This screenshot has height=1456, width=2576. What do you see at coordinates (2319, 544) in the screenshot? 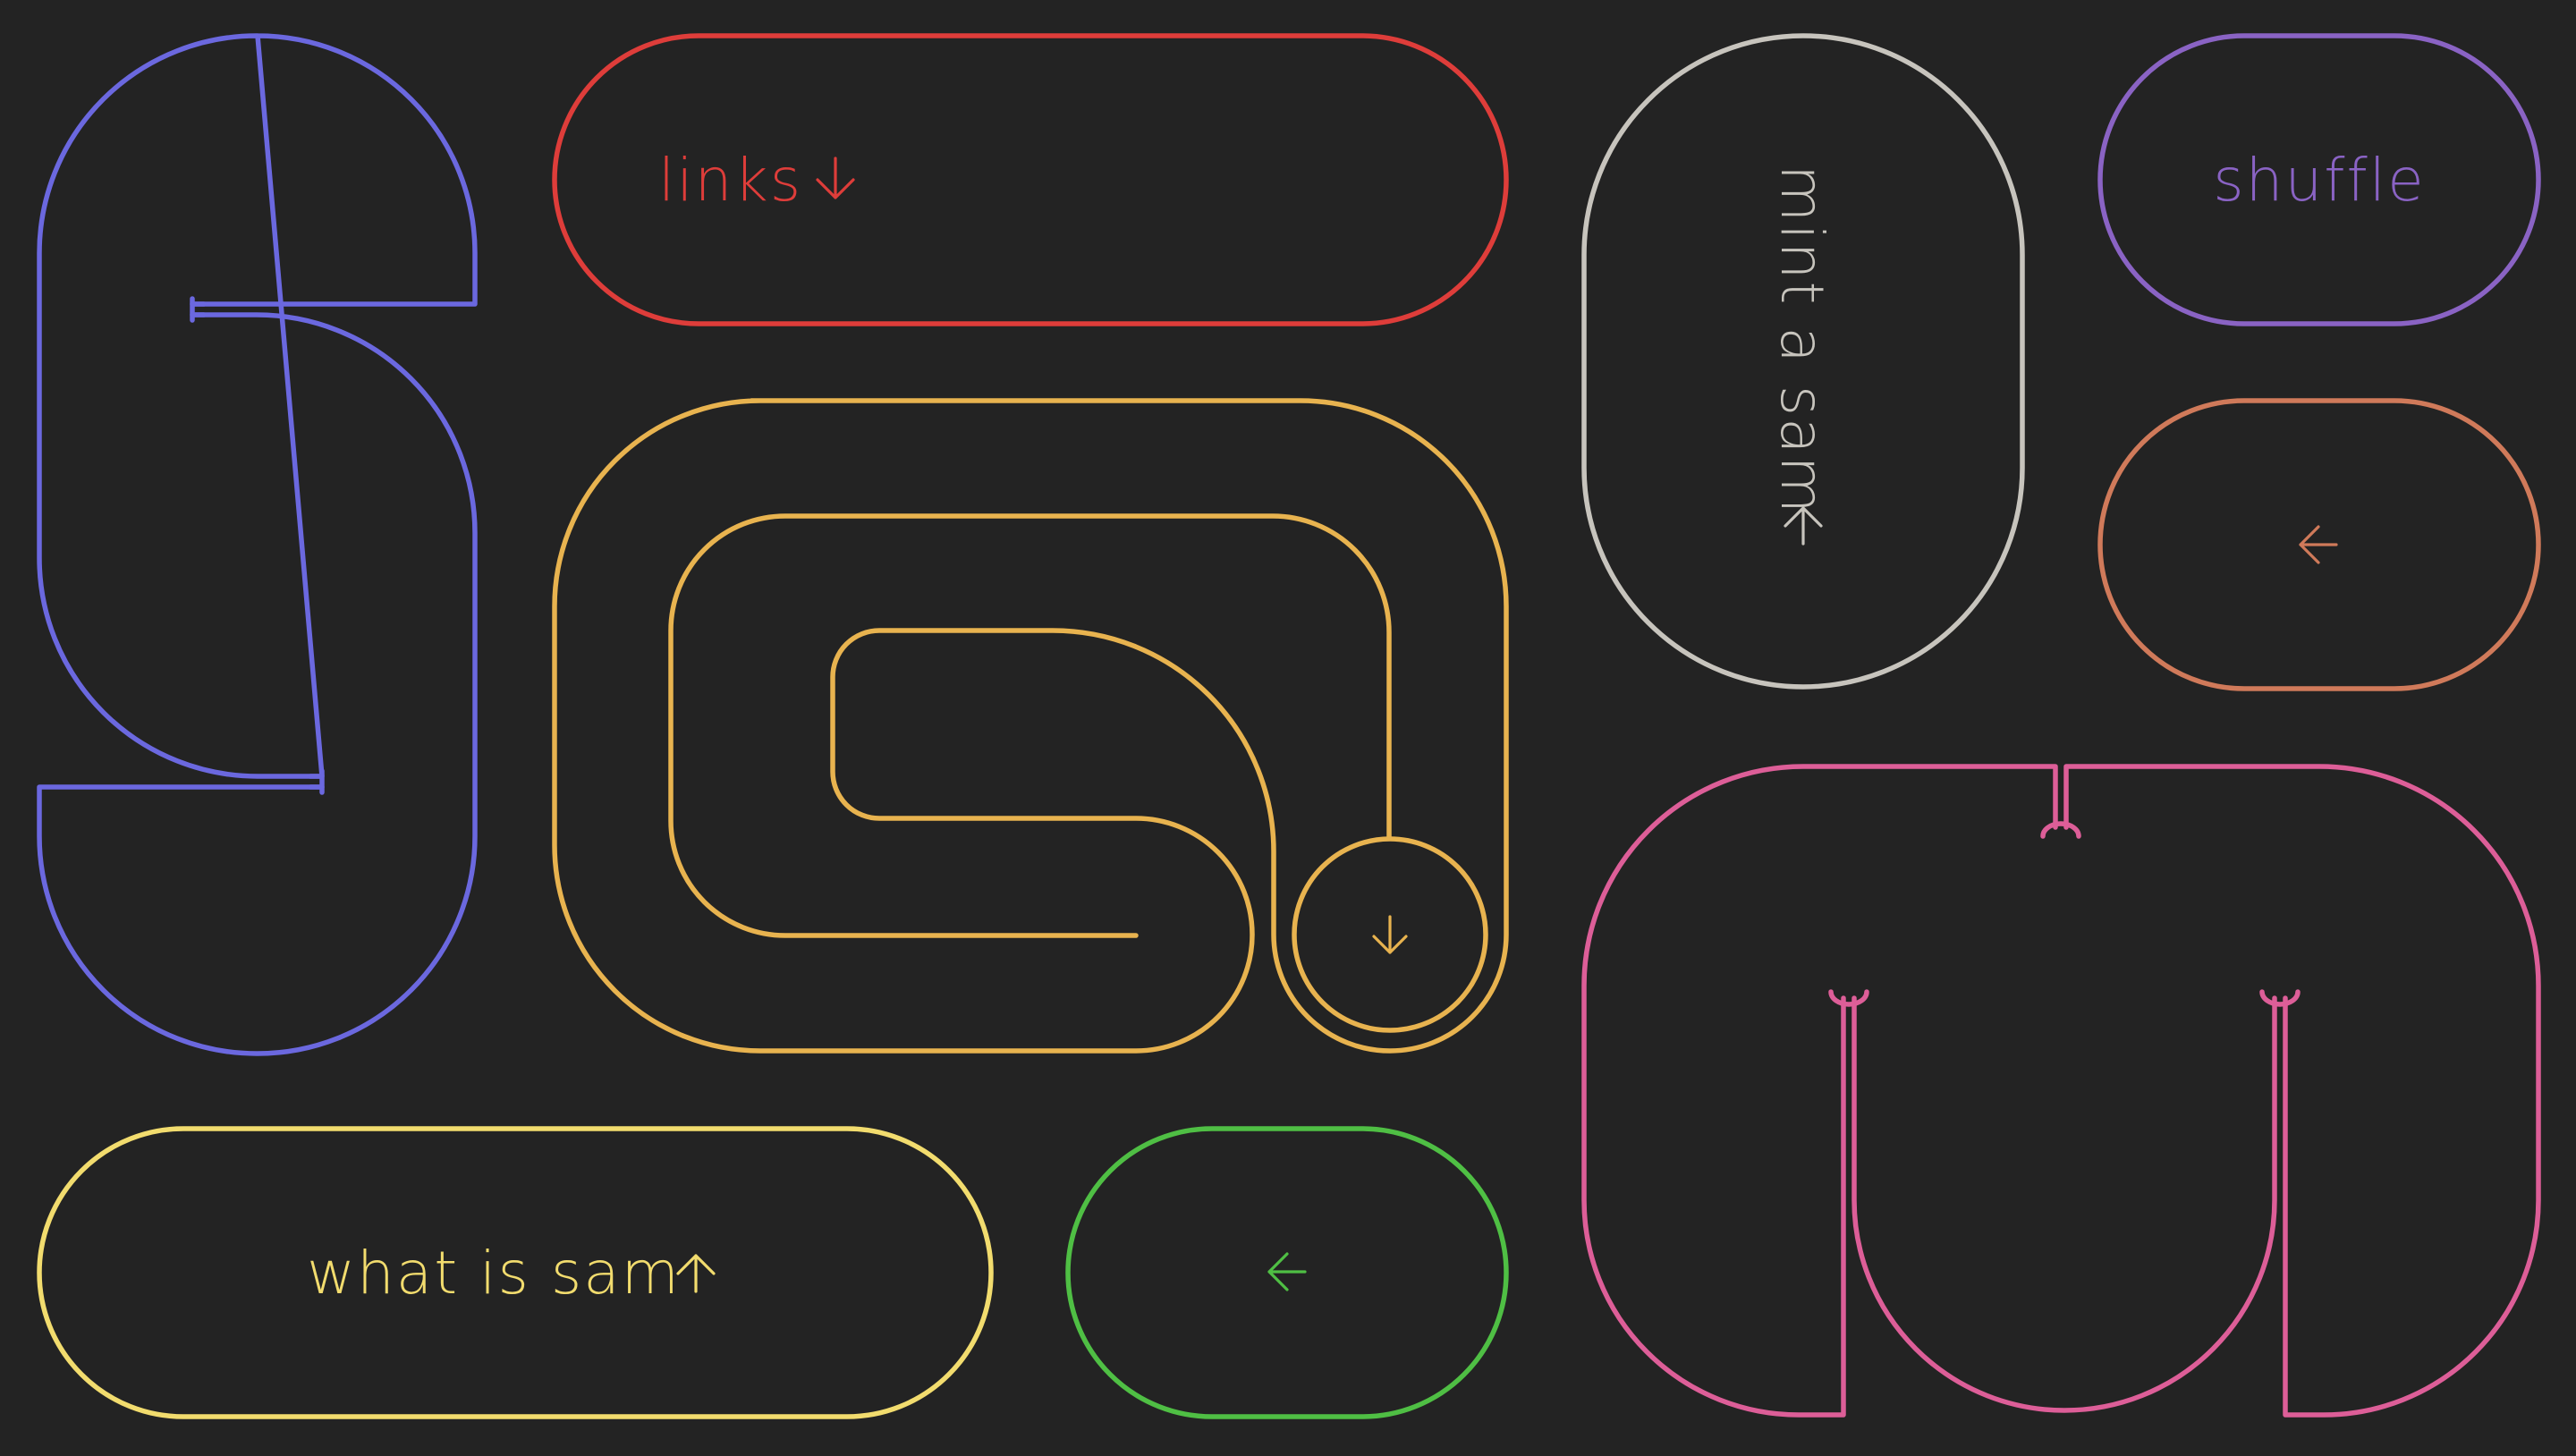
I see `back-button-top` at bounding box center [2319, 544].